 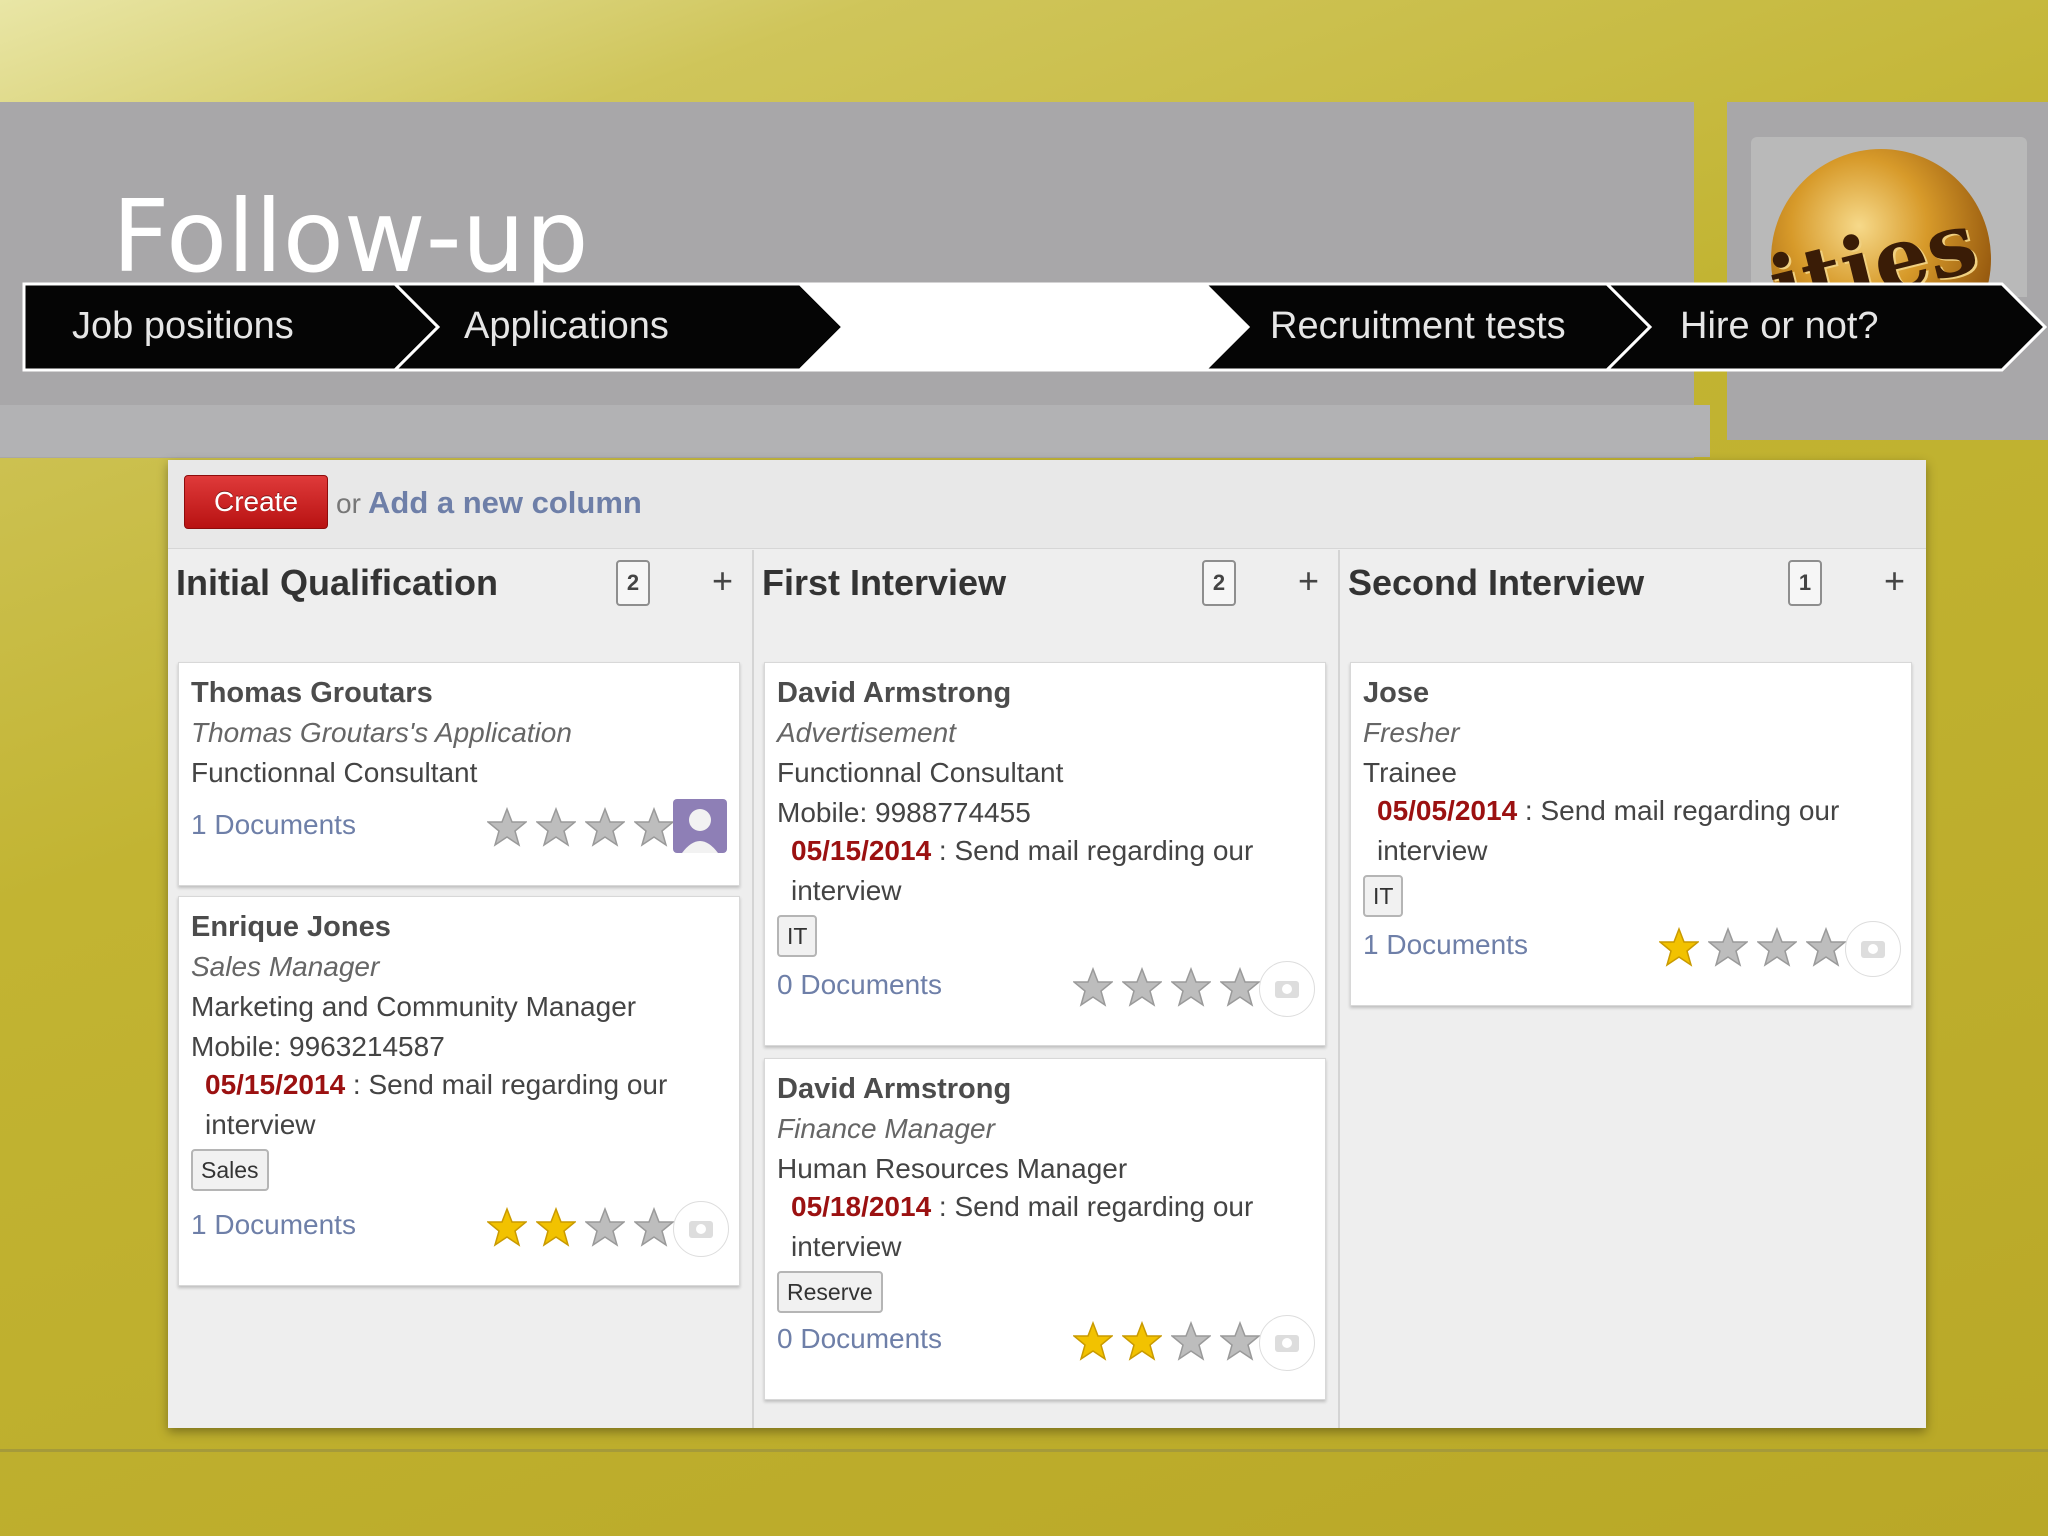 What do you see at coordinates (291, 927) in the screenshot?
I see `applicant-name: Enrique Jones` at bounding box center [291, 927].